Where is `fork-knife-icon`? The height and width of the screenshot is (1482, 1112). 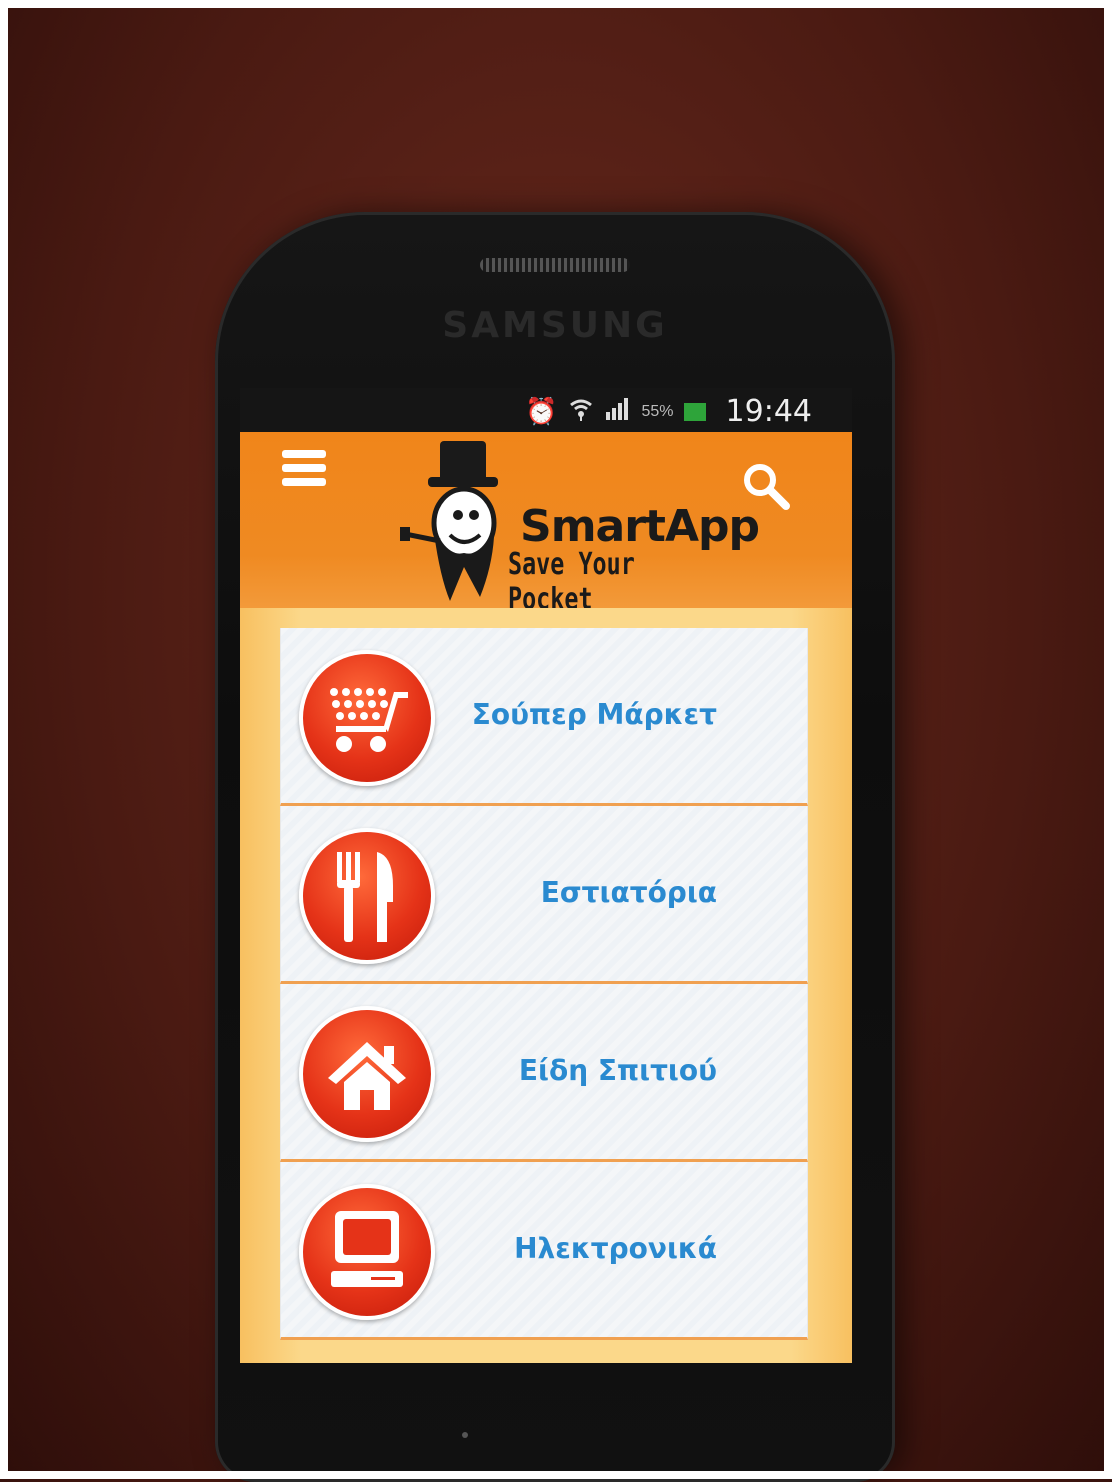
fork-knife-icon is located at coordinates (367, 896).